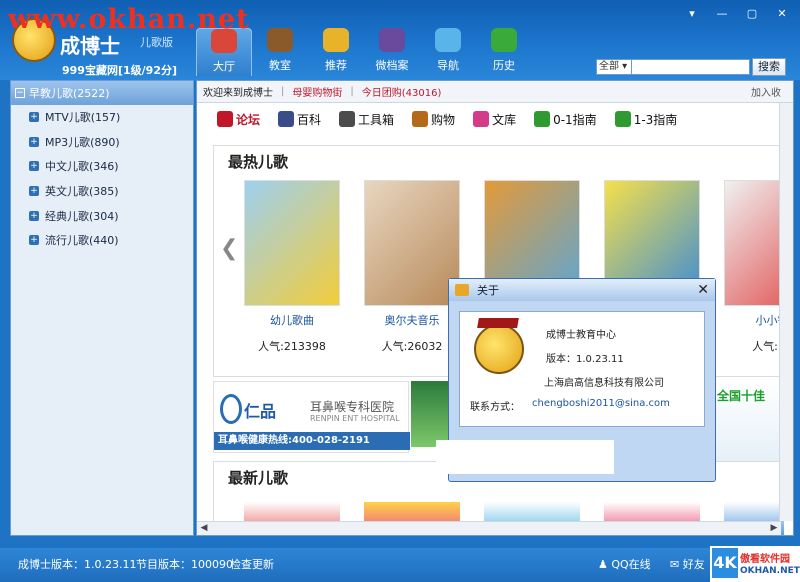 Image resolution: width=800 pixels, height=582 pixels. I want to click on nav-label: 推荐, so click(336, 65).